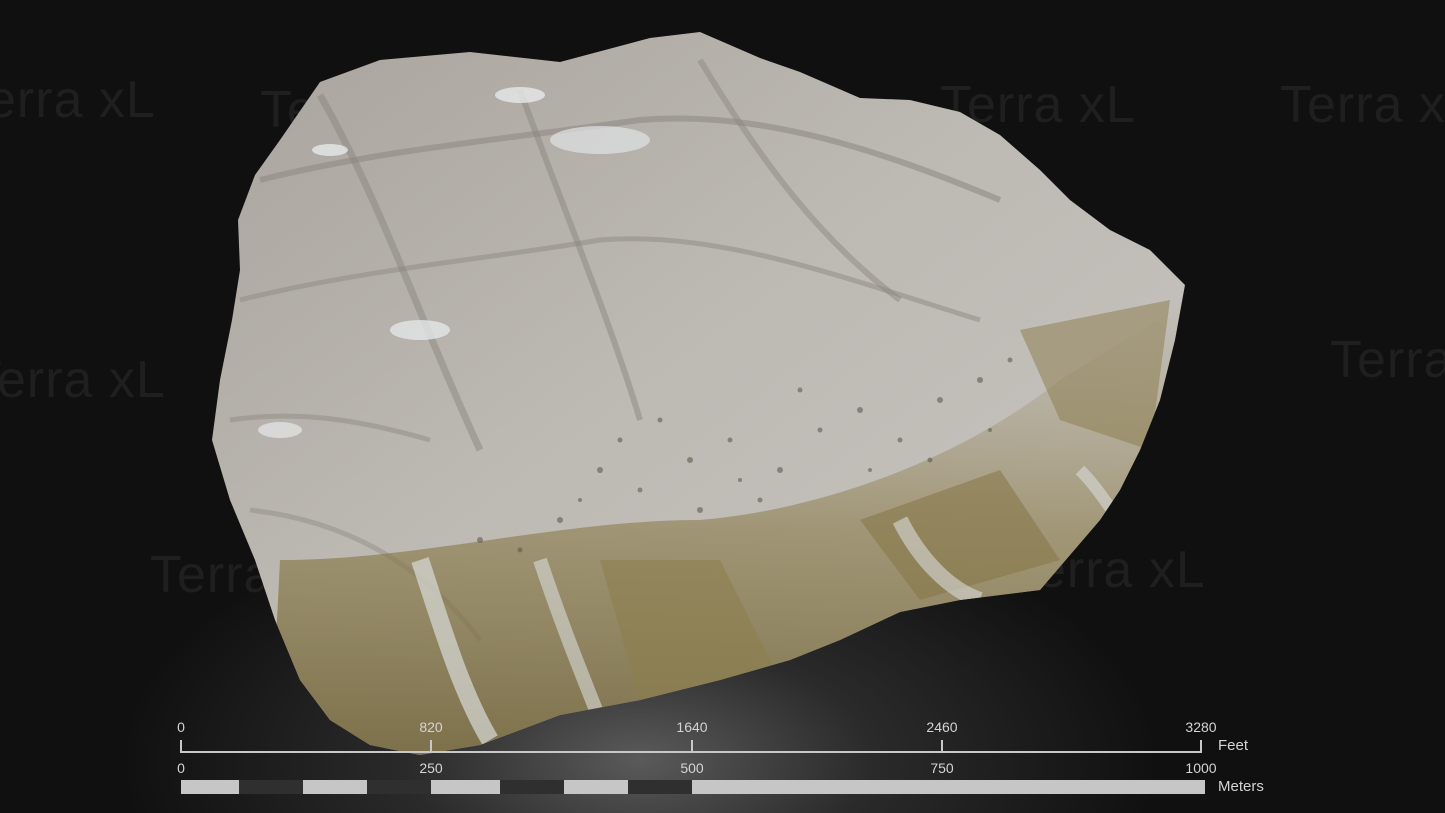  What do you see at coordinates (691, 752) in the screenshot?
I see `feet-scale-line` at bounding box center [691, 752].